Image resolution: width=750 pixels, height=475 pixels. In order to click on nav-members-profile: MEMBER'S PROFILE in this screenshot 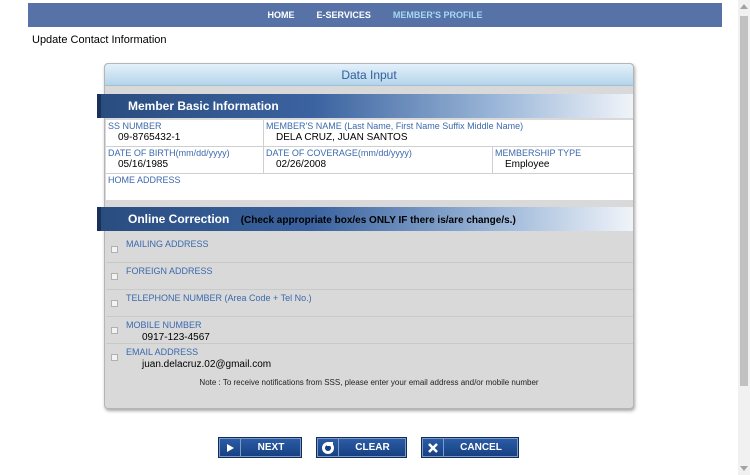, I will do `click(438, 15)`.